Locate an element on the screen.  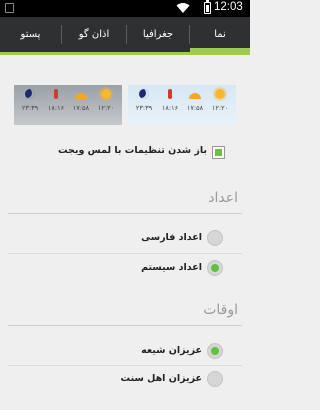
open-settings-checkbox is located at coordinates (218, 152).